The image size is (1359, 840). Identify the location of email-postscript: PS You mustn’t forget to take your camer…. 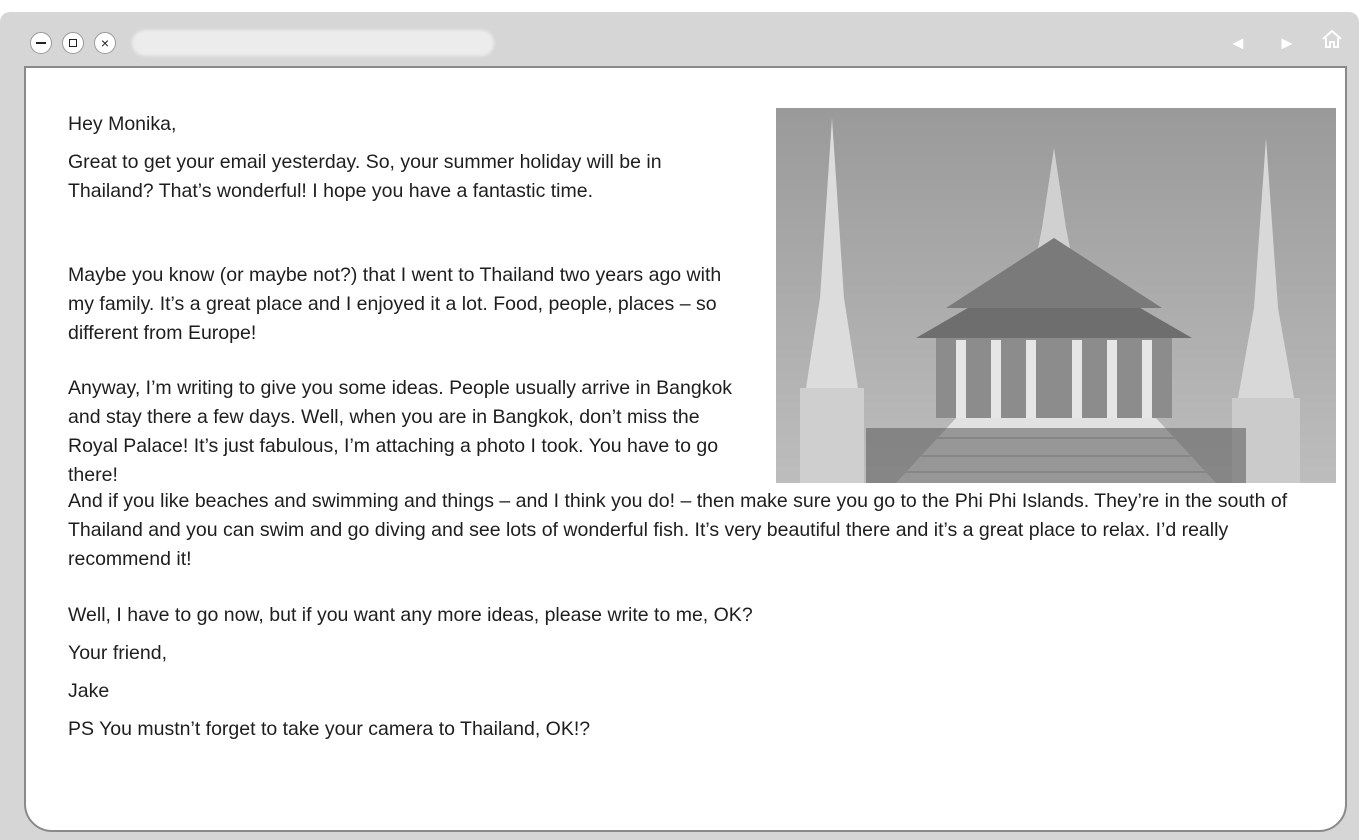
(329, 729).